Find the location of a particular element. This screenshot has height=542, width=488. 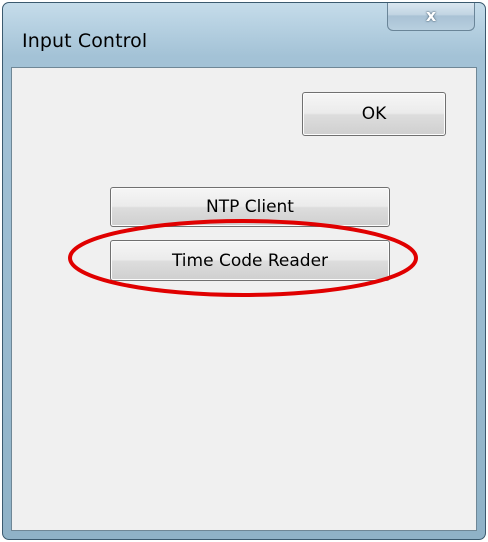

ok-button: OK is located at coordinates (374, 114).